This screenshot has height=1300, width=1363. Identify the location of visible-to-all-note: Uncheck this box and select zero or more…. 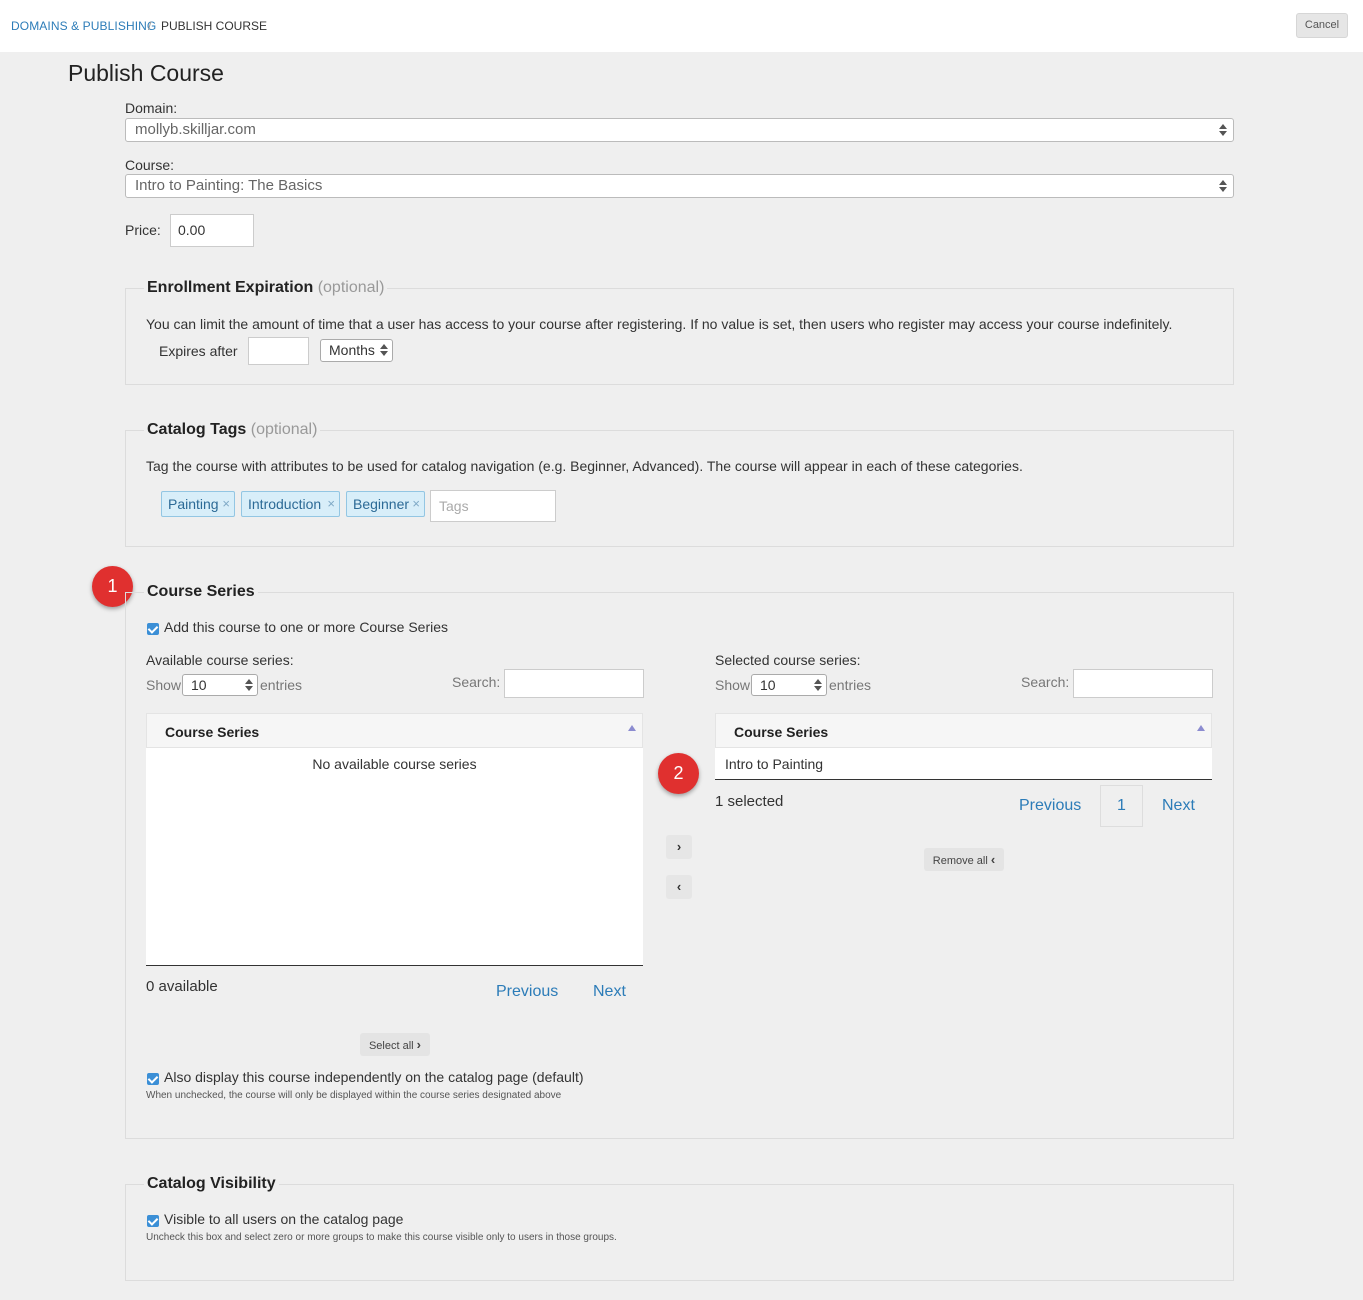
(381, 1237).